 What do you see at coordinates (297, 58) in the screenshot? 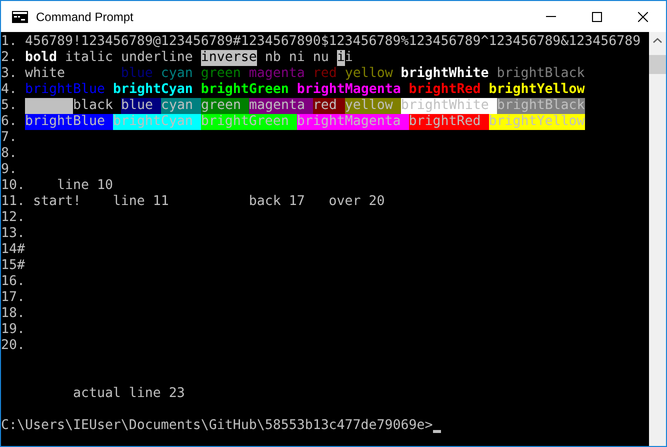
I see `terminal-text: nb ni nu` at bounding box center [297, 58].